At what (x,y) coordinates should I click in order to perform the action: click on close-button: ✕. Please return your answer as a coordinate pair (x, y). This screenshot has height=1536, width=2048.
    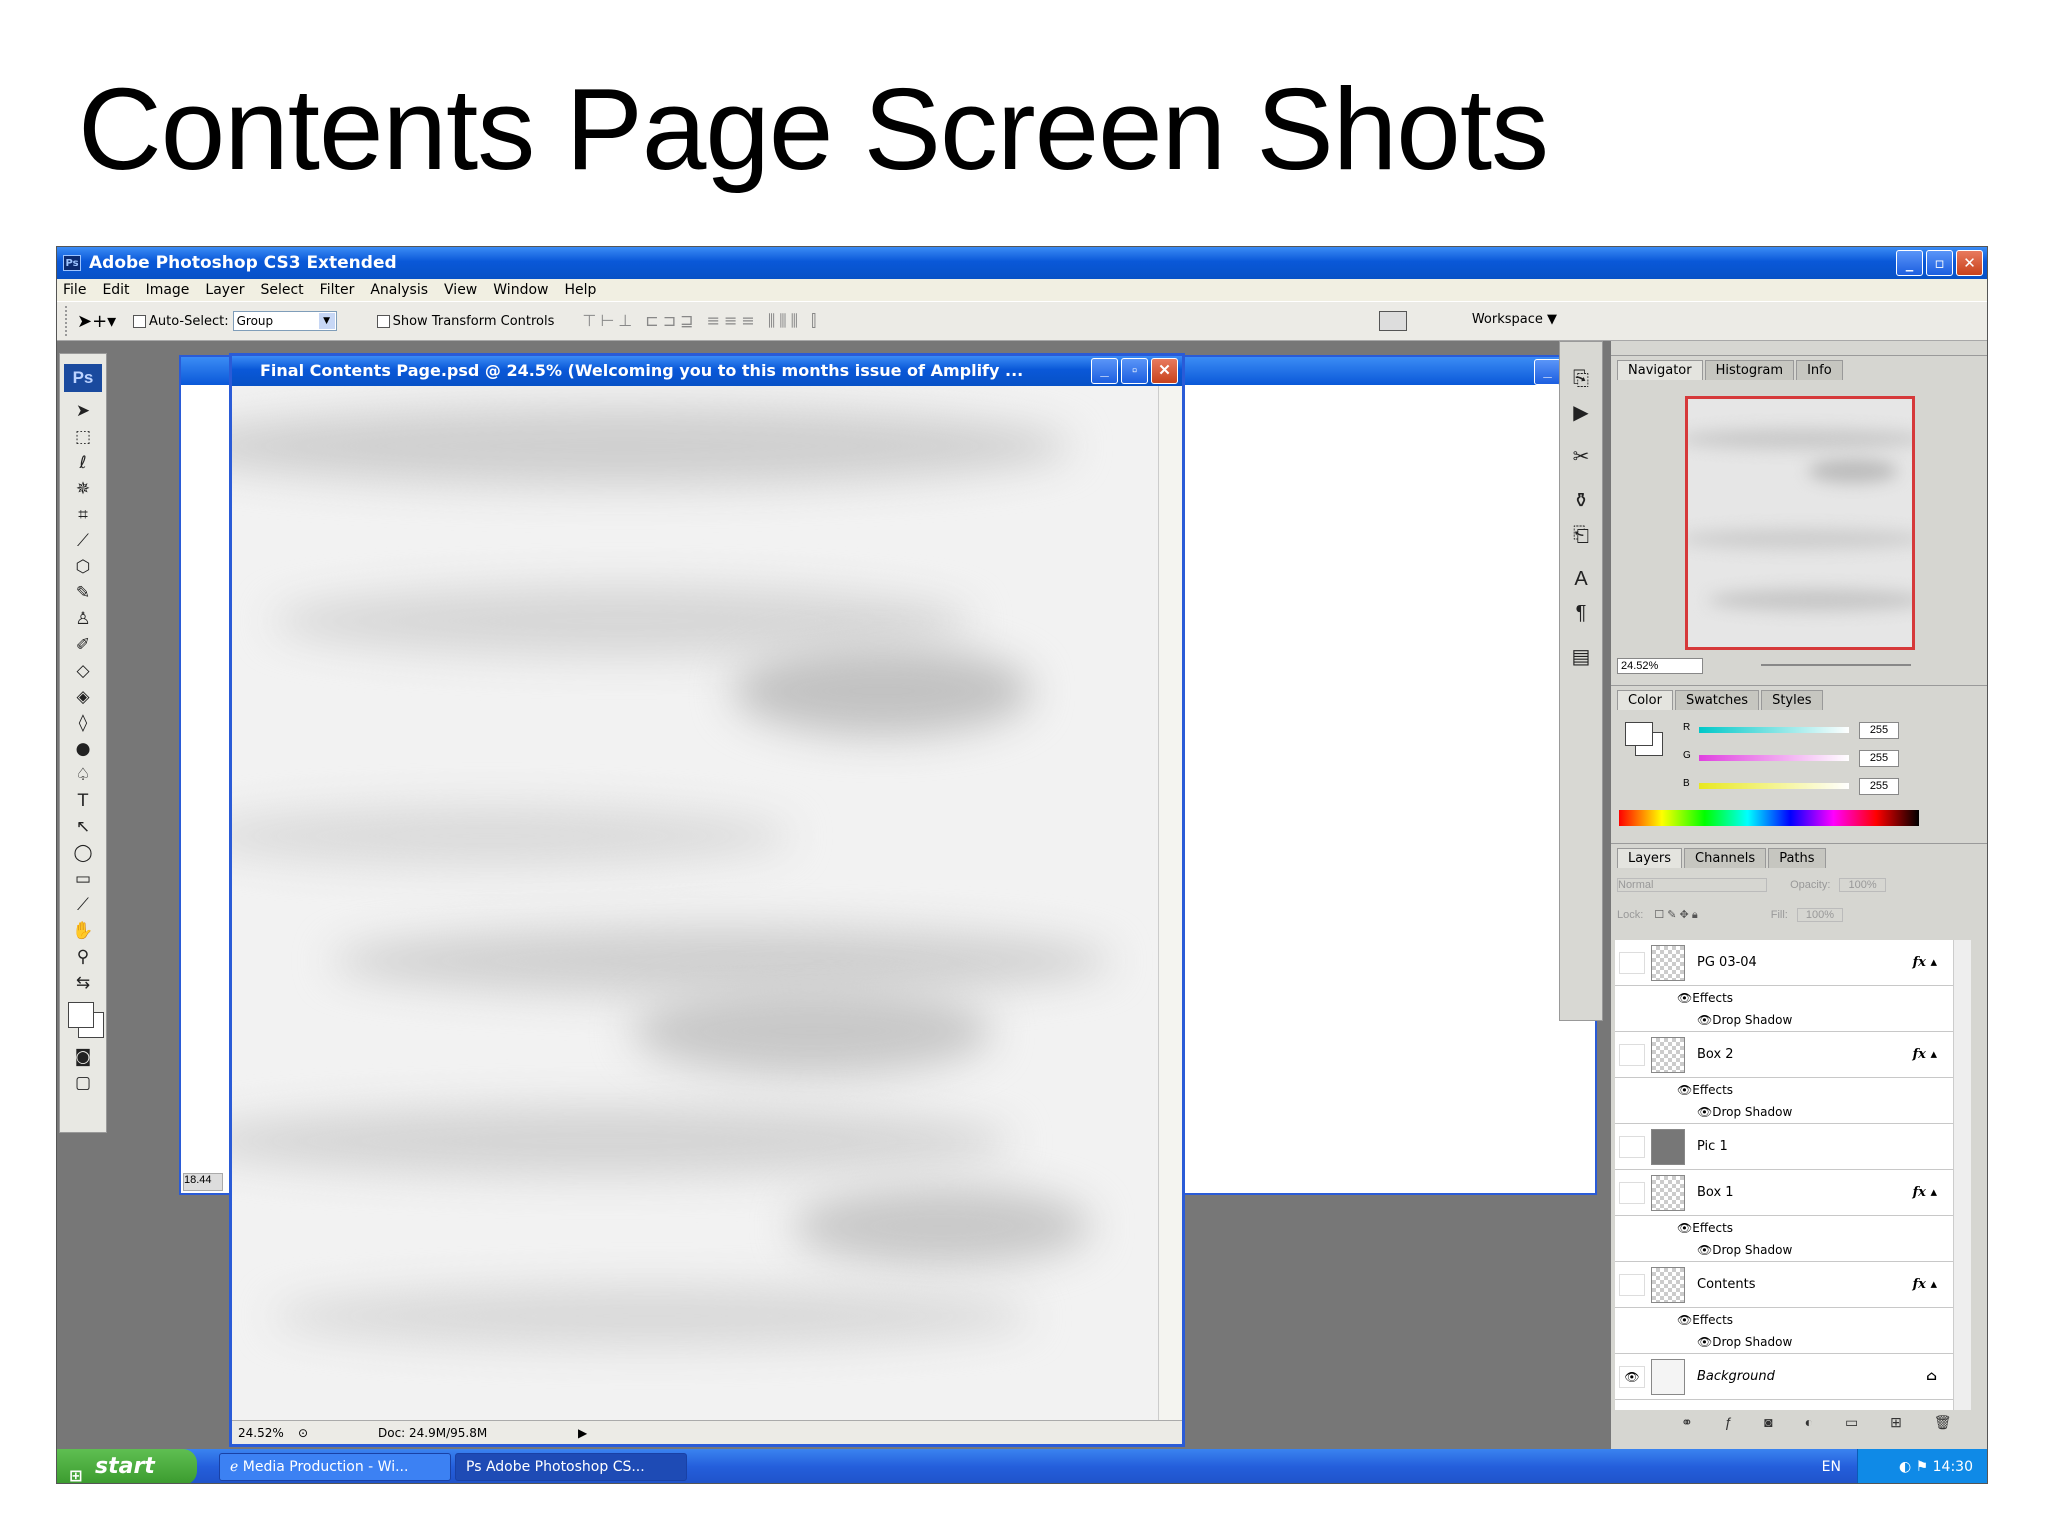
    Looking at the image, I should click on (1969, 263).